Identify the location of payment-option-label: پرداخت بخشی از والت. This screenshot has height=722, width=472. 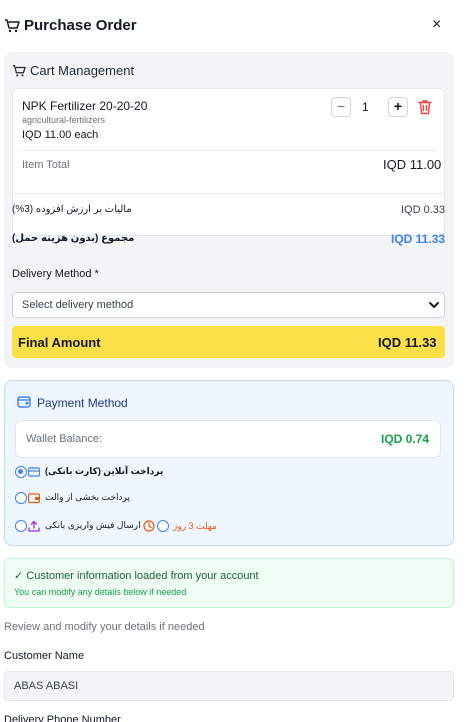
(87, 497).